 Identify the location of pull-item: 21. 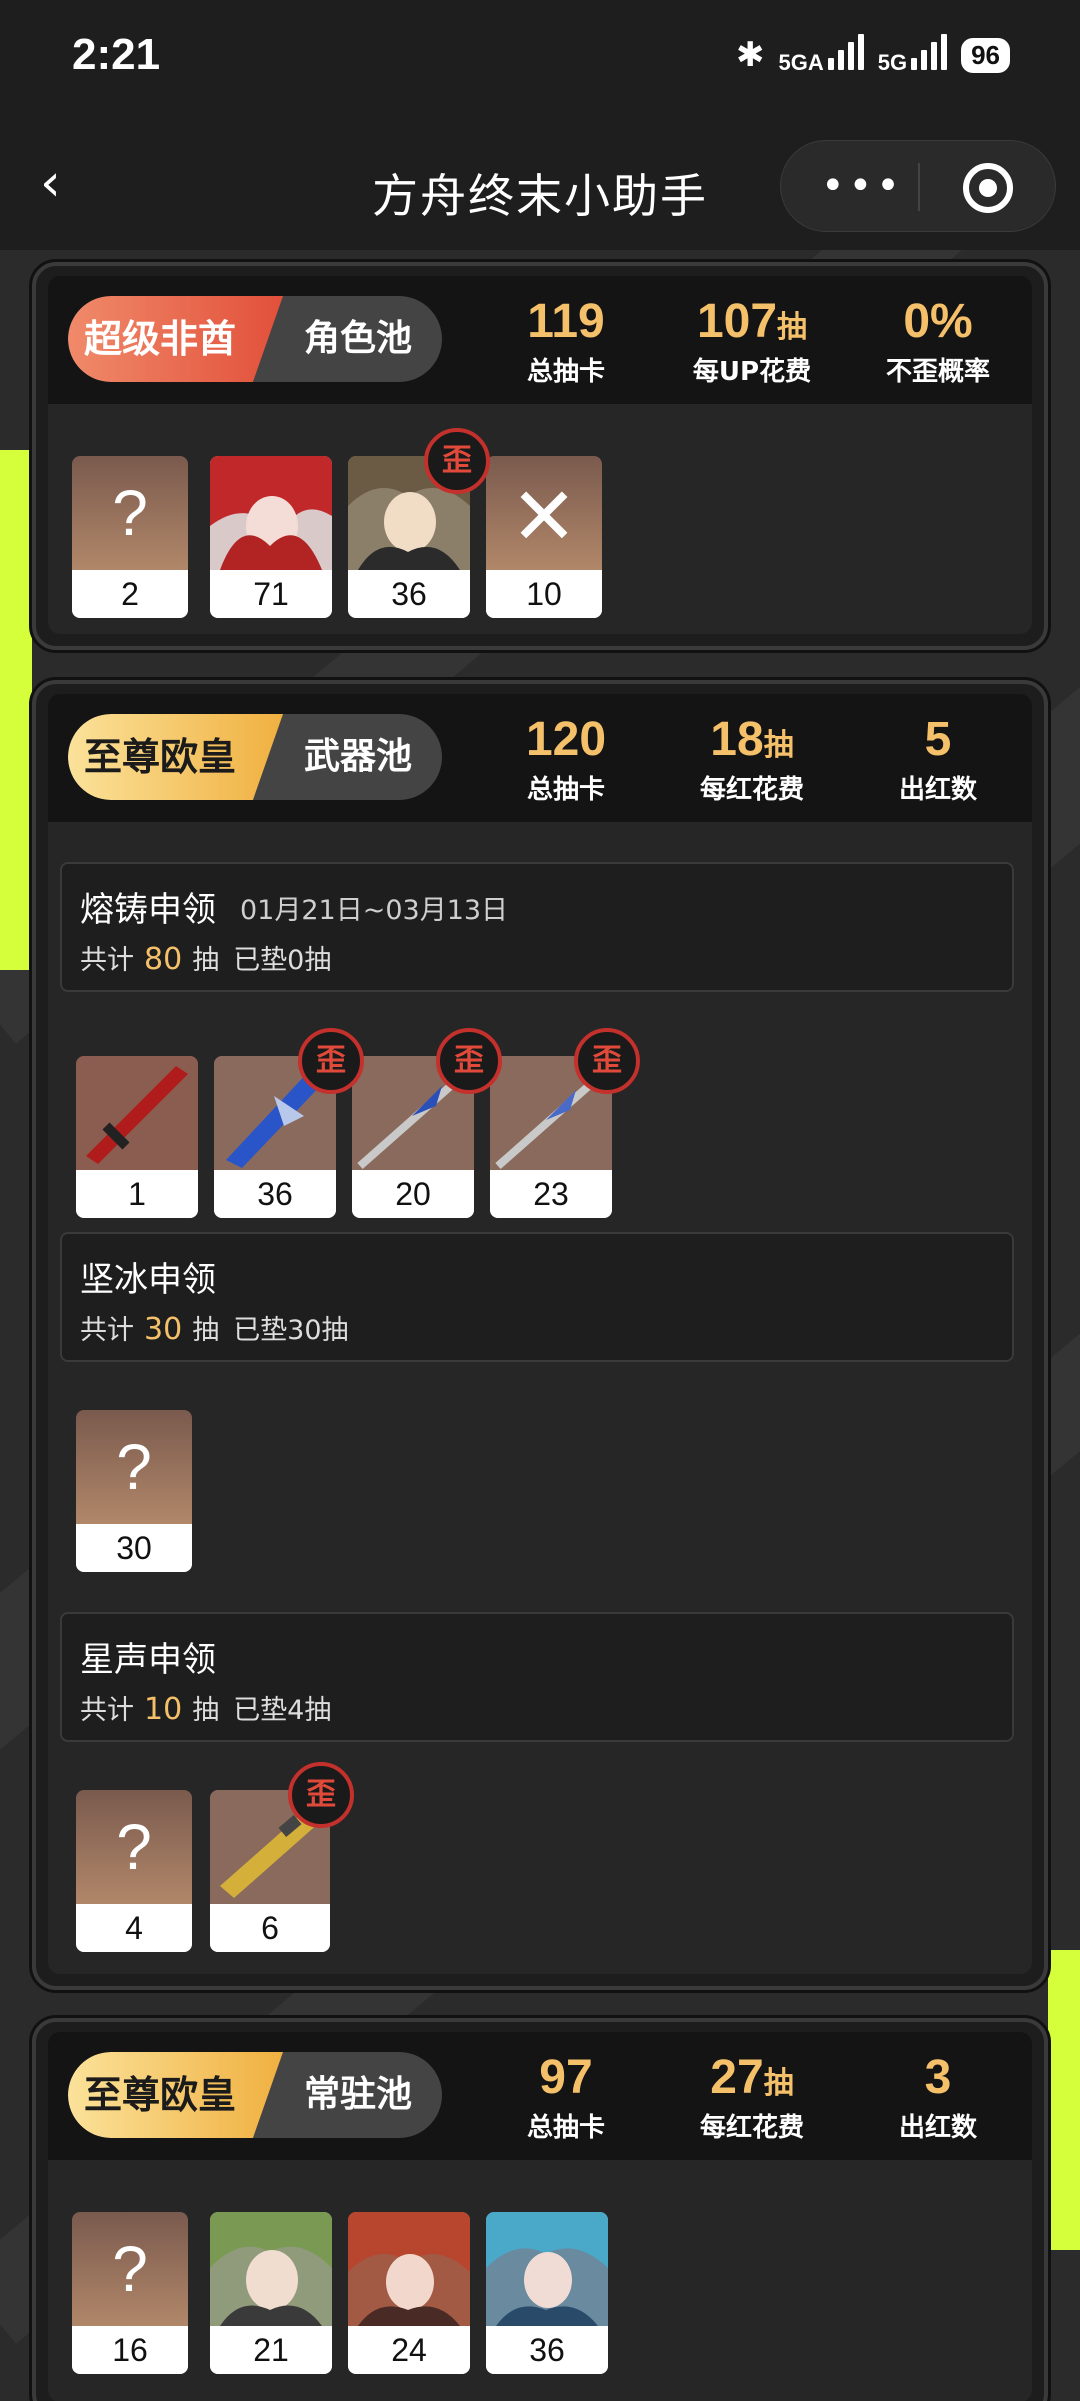
(271, 2293).